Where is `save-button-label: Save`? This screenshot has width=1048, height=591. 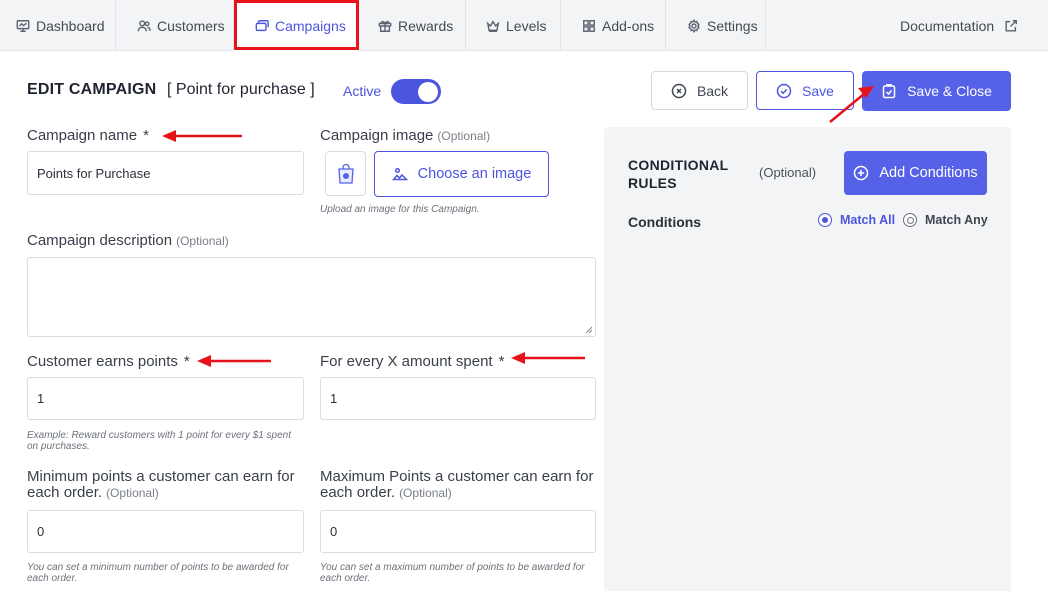
save-button-label: Save is located at coordinates (818, 90).